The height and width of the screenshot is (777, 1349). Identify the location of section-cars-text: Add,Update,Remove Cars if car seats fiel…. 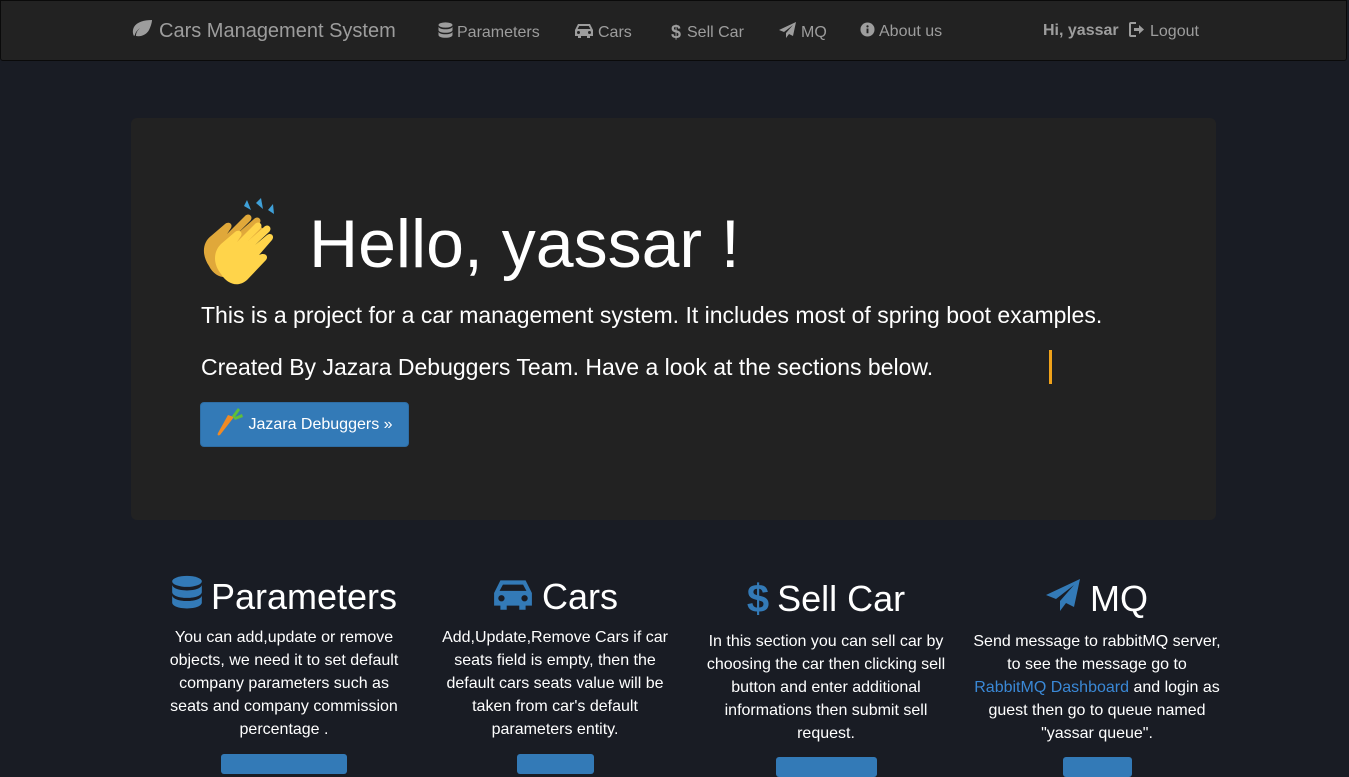
(555, 683).